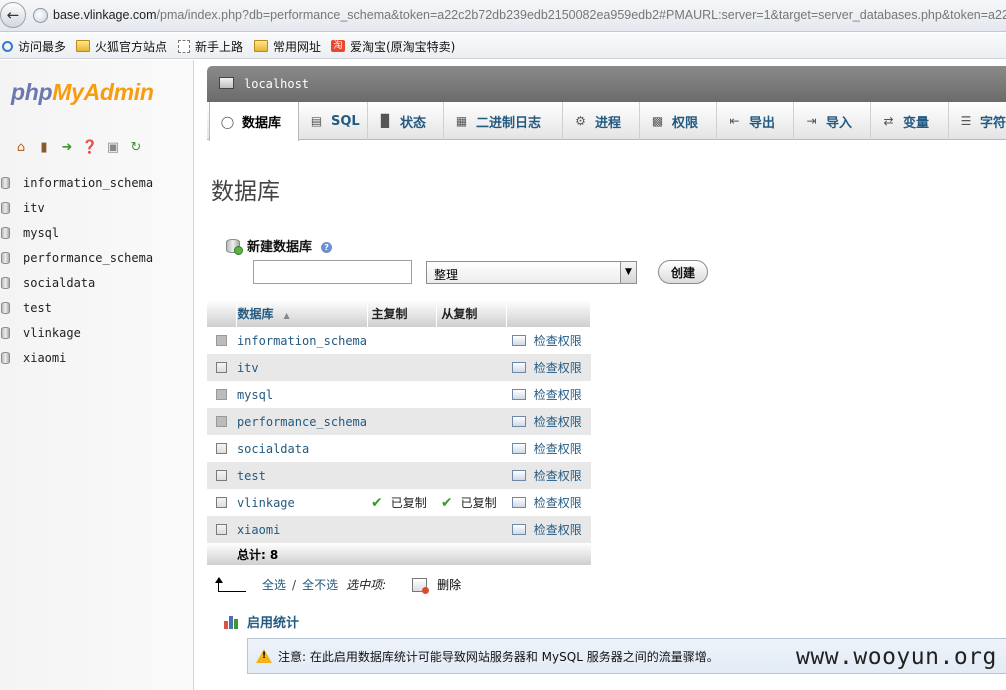  I want to click on check-all-link: 全选, so click(274, 584).